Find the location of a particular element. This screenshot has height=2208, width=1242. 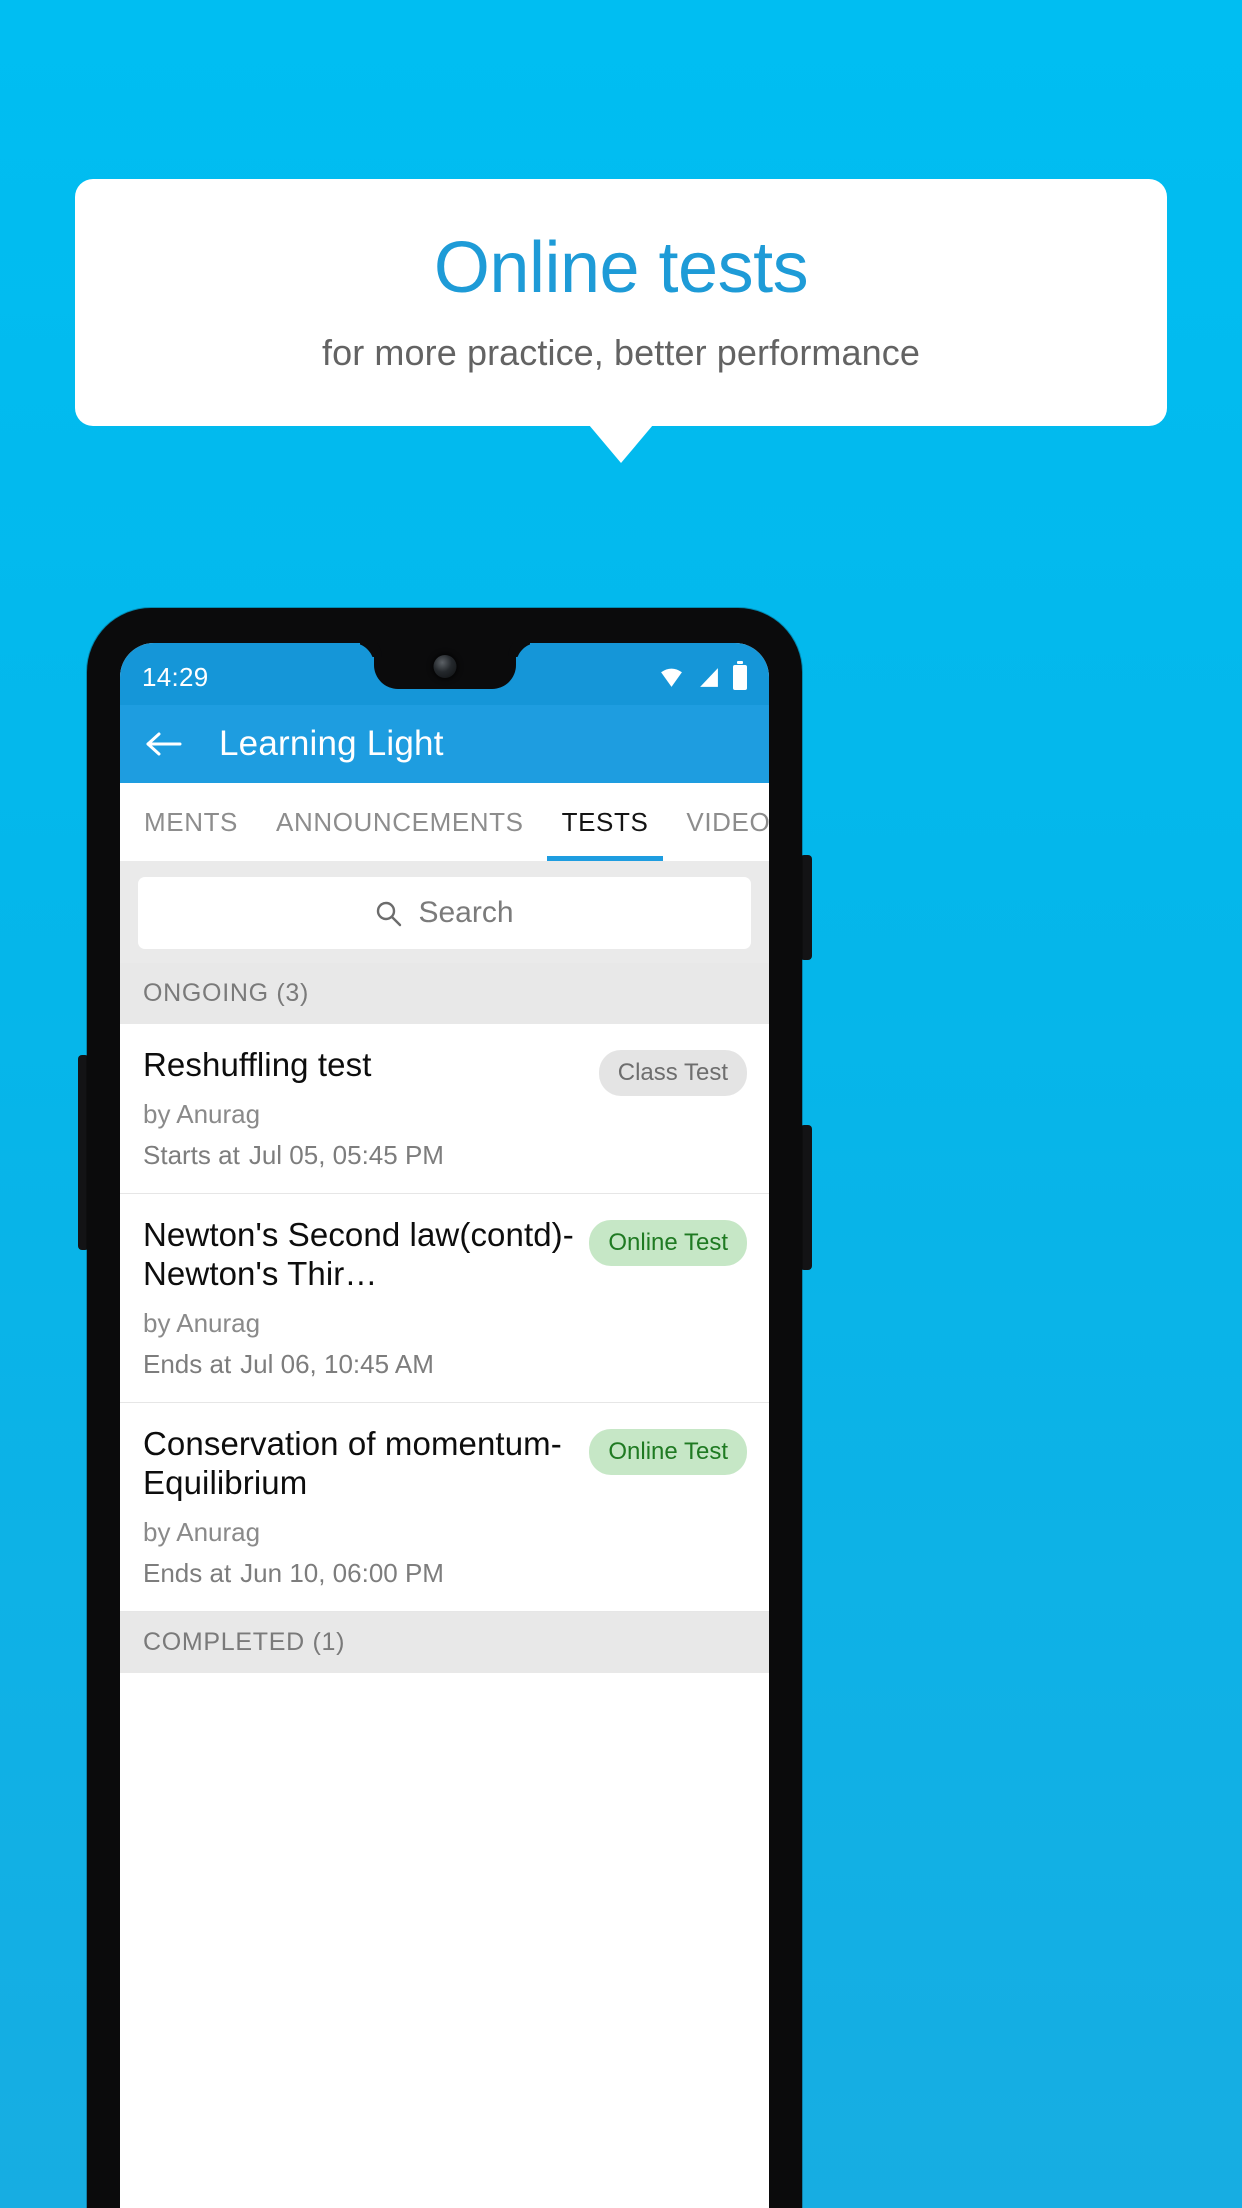

tab-tests: TESTS is located at coordinates (605, 822).